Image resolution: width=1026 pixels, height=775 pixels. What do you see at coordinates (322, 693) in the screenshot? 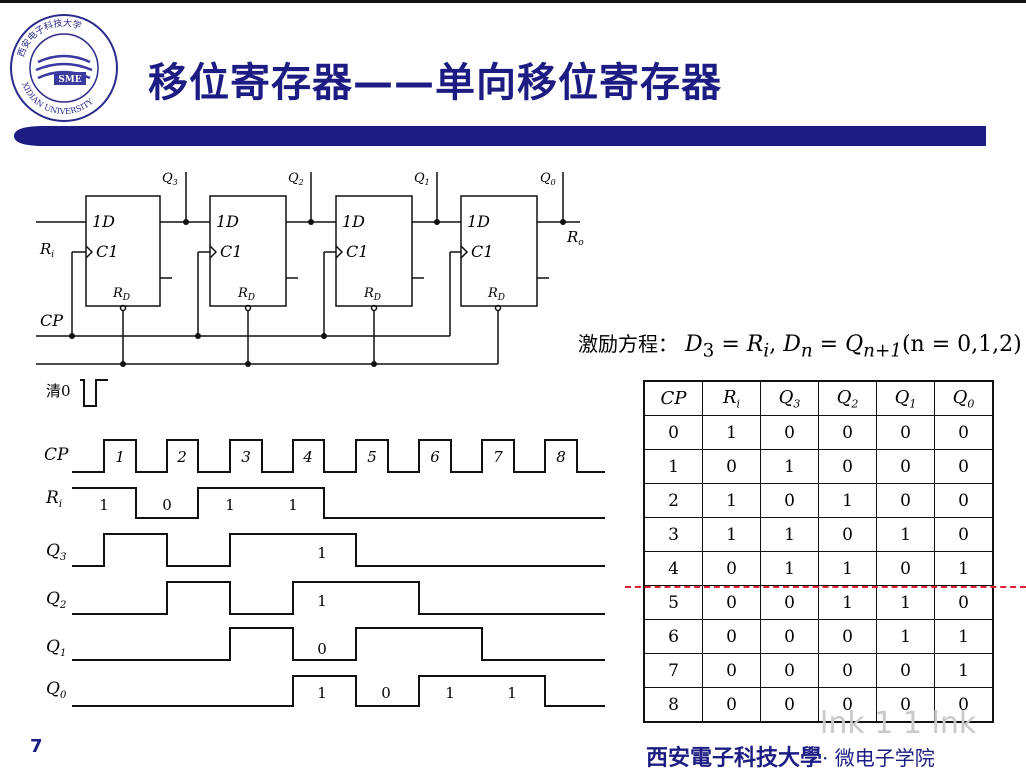
I see `q0-val-1: 1` at bounding box center [322, 693].